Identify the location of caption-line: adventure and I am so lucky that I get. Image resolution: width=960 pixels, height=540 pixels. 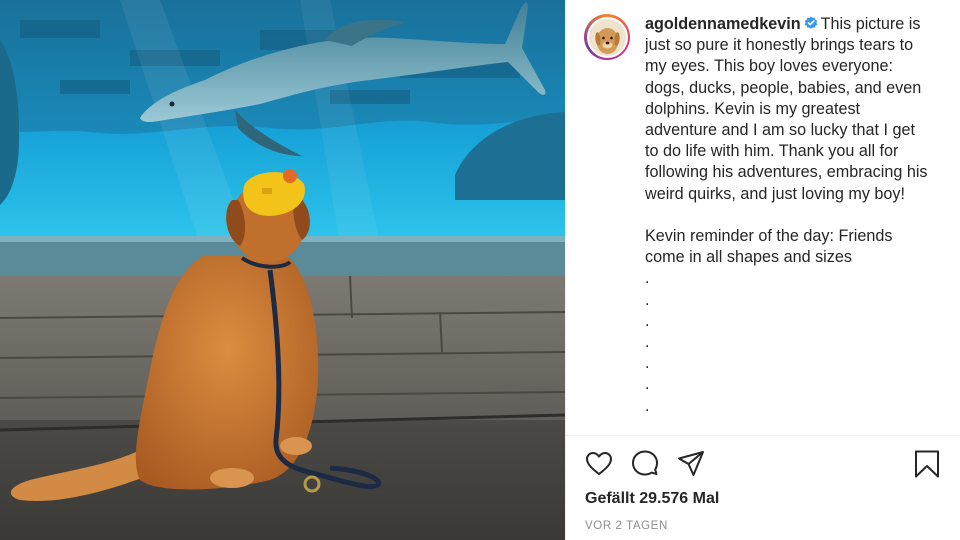
(780, 130).